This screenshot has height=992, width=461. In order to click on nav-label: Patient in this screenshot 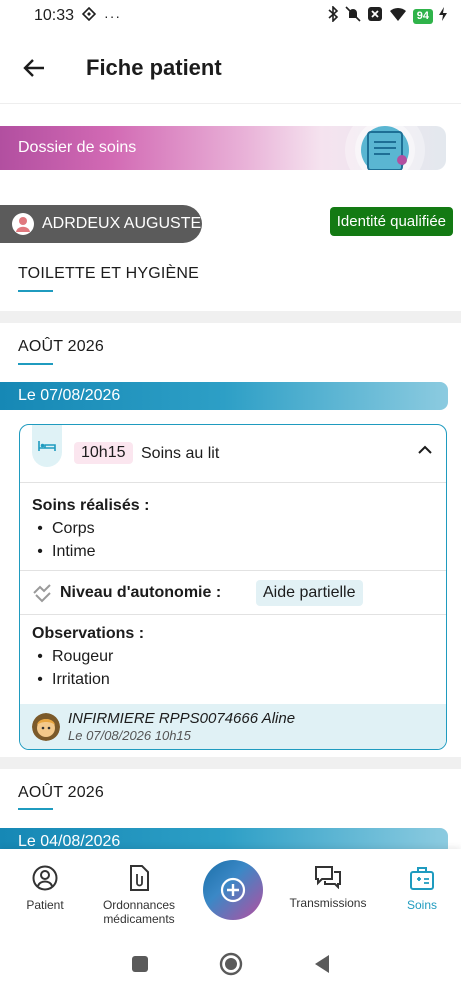, I will do `click(45, 905)`.